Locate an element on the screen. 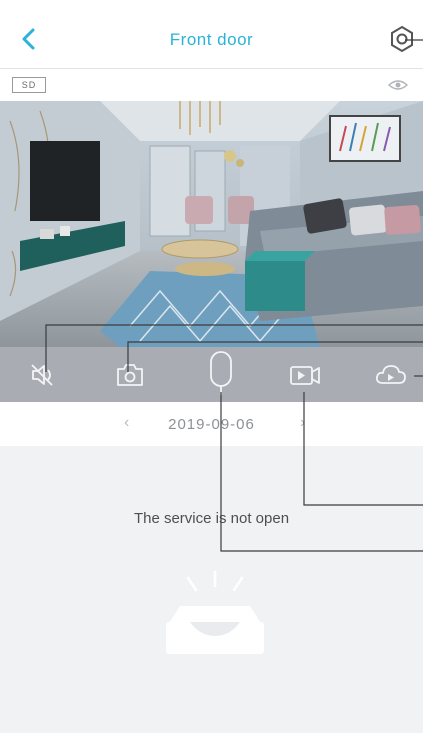 The width and height of the screenshot is (423, 733). microphone-icon is located at coordinates (221, 373).